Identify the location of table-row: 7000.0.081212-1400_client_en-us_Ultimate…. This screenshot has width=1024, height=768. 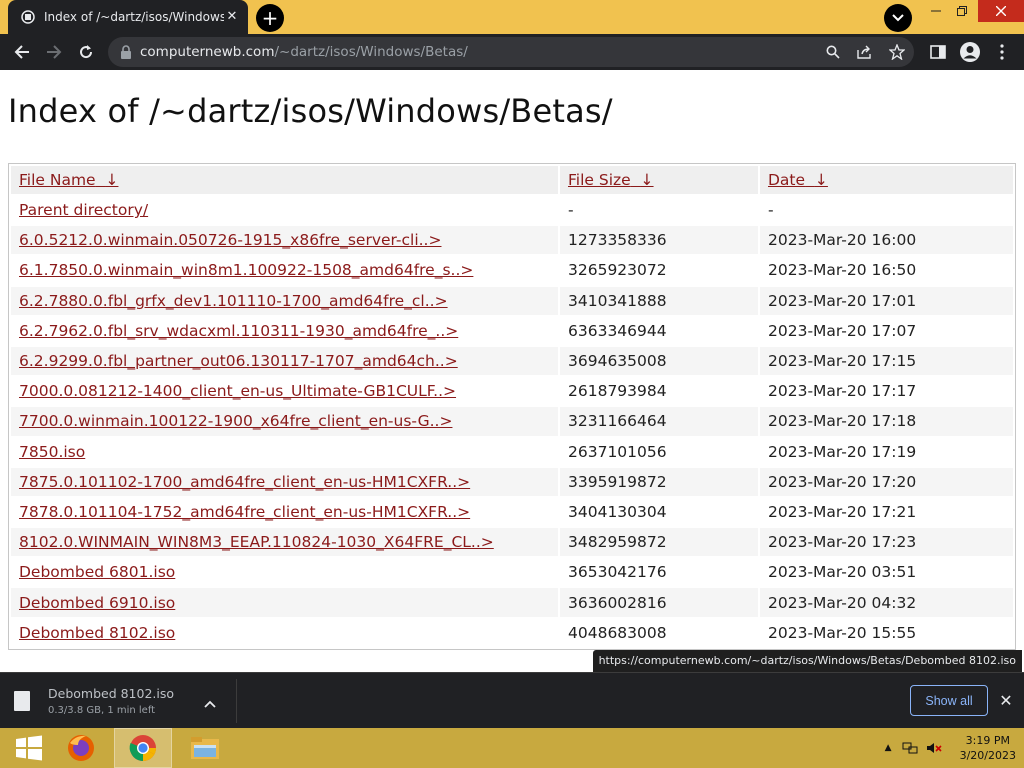
(512, 391).